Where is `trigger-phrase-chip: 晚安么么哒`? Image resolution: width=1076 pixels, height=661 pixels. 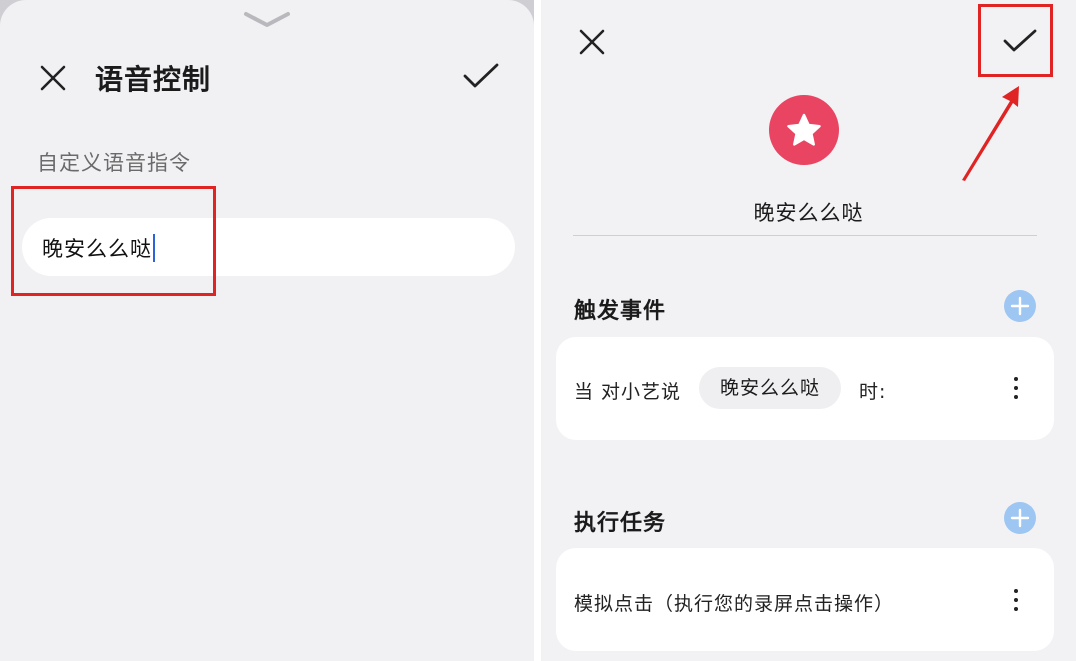 trigger-phrase-chip: 晚安么么哒 is located at coordinates (770, 388).